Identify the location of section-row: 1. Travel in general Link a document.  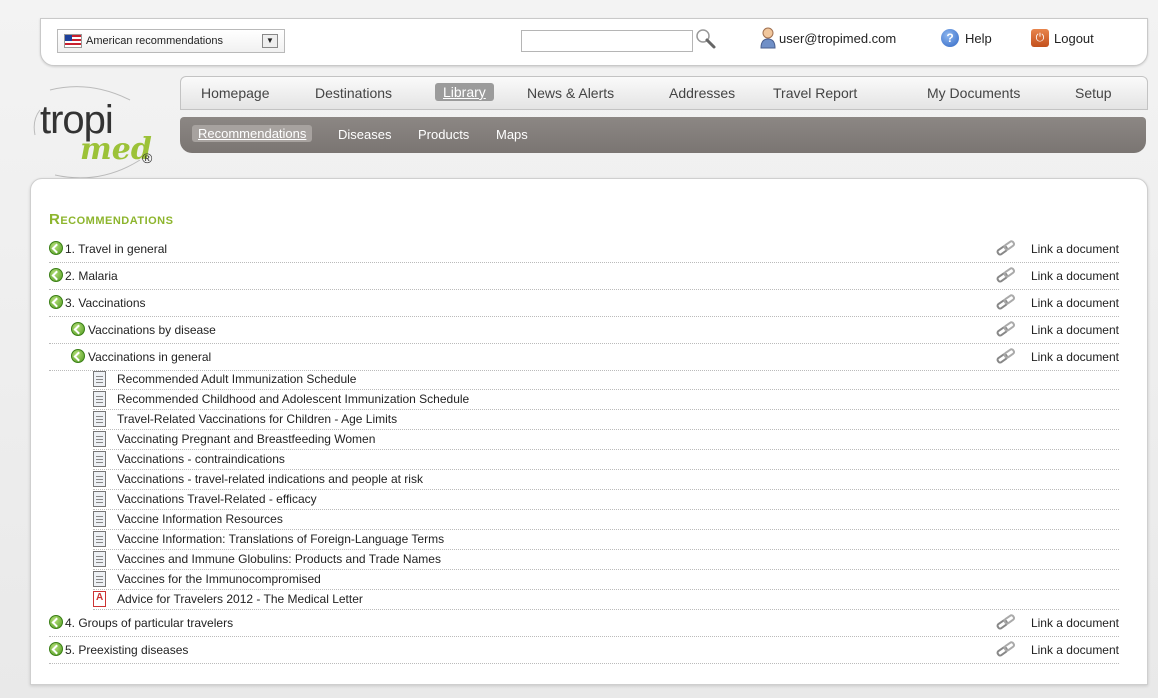
(584, 250).